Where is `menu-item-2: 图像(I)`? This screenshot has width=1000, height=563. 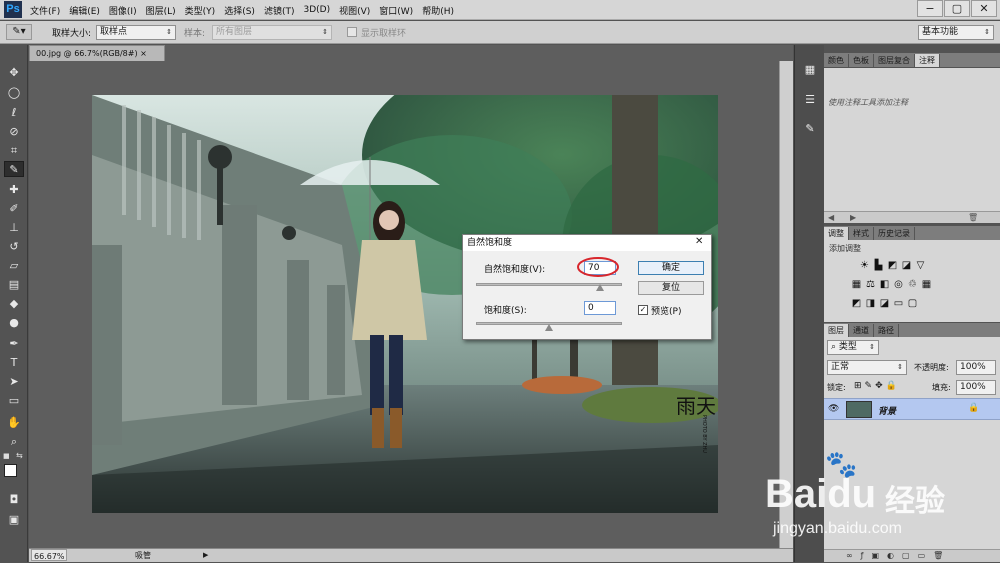 menu-item-2: 图像(I) is located at coordinates (123, 10).